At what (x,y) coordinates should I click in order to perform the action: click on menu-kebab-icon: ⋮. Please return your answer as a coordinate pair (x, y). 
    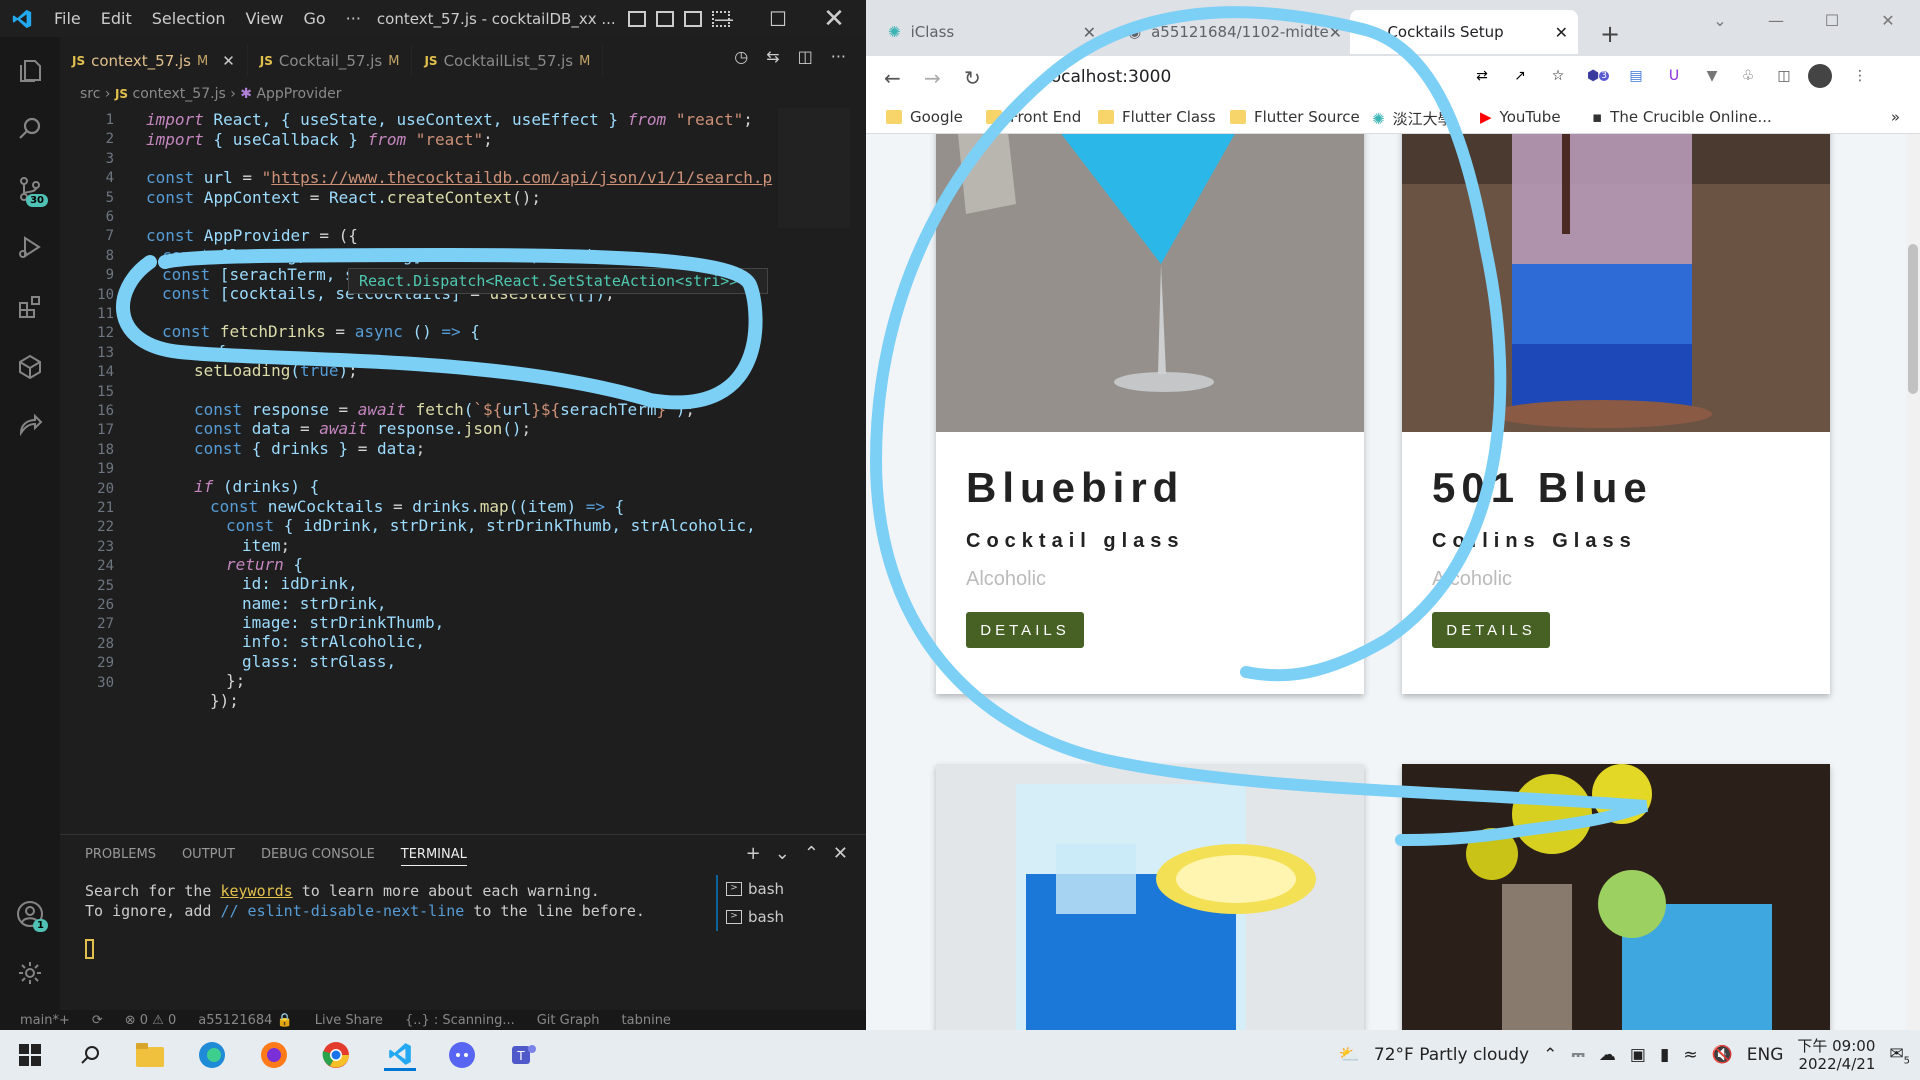
    Looking at the image, I should click on (1860, 76).